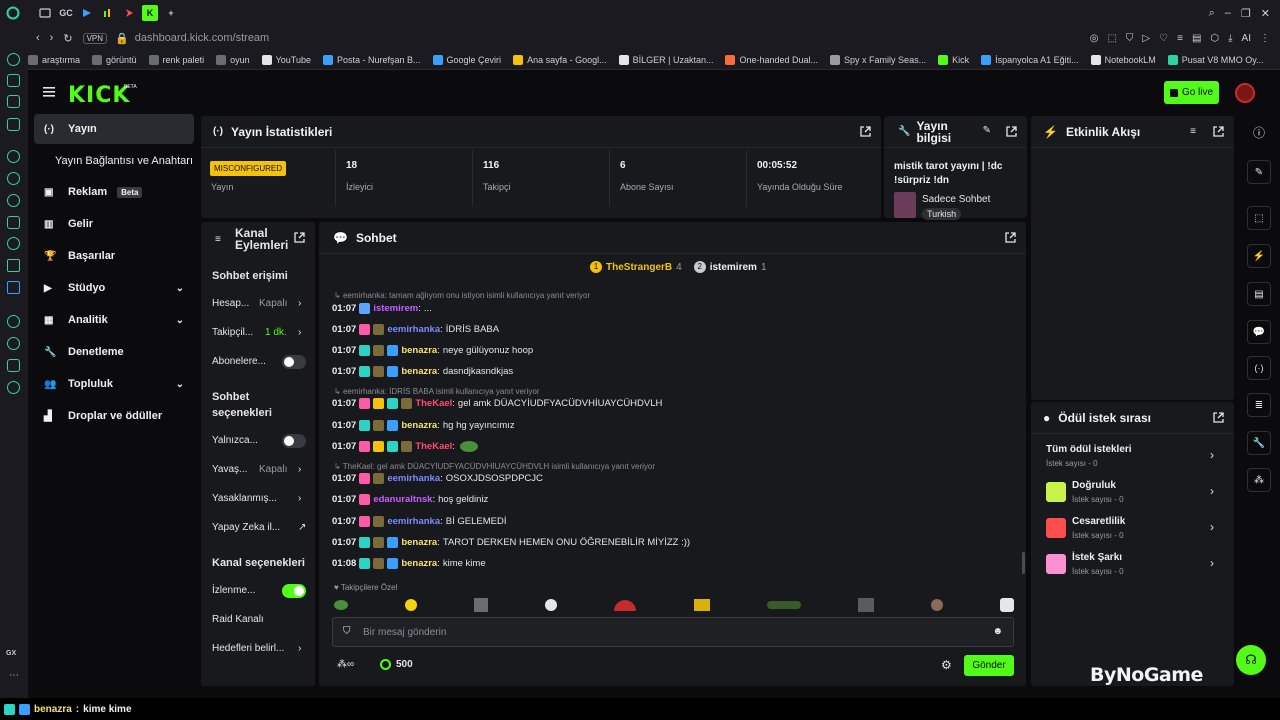  I want to click on tab-gc: GC, so click(66, 13).